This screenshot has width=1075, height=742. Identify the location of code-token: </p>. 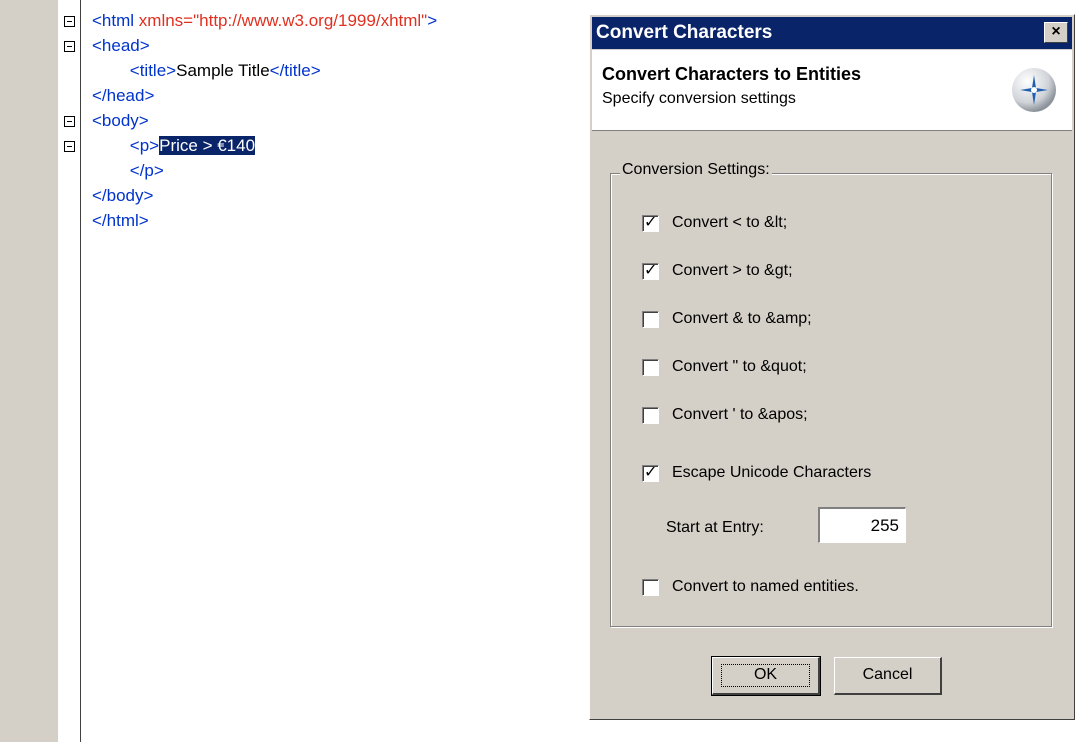
(128, 170).